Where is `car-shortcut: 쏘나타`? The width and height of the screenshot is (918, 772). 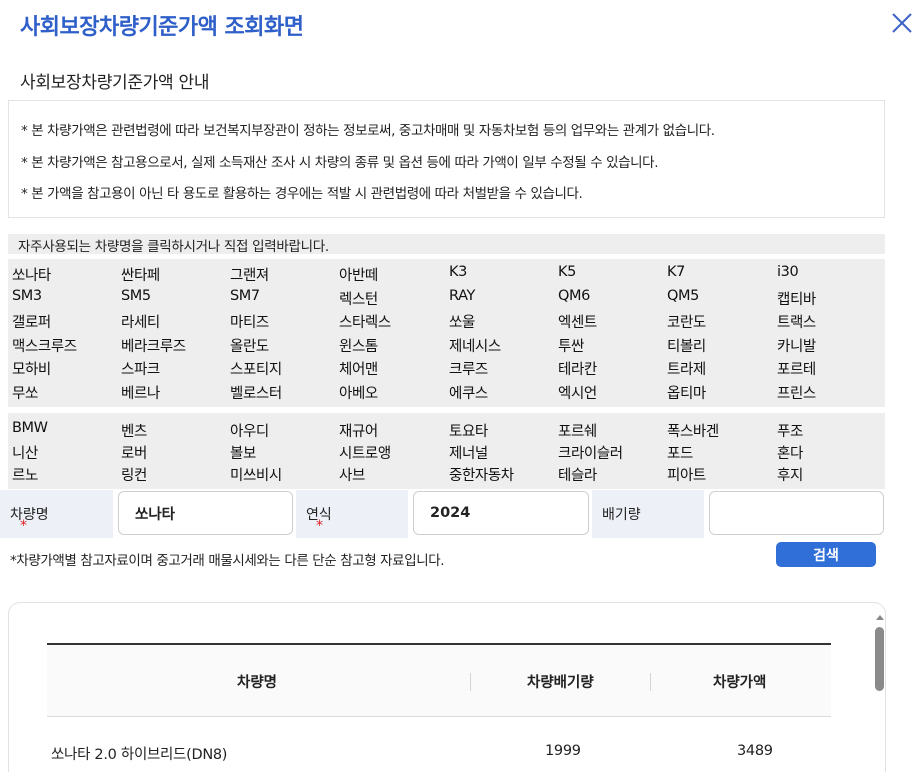 car-shortcut: 쏘나타 is located at coordinates (31, 274).